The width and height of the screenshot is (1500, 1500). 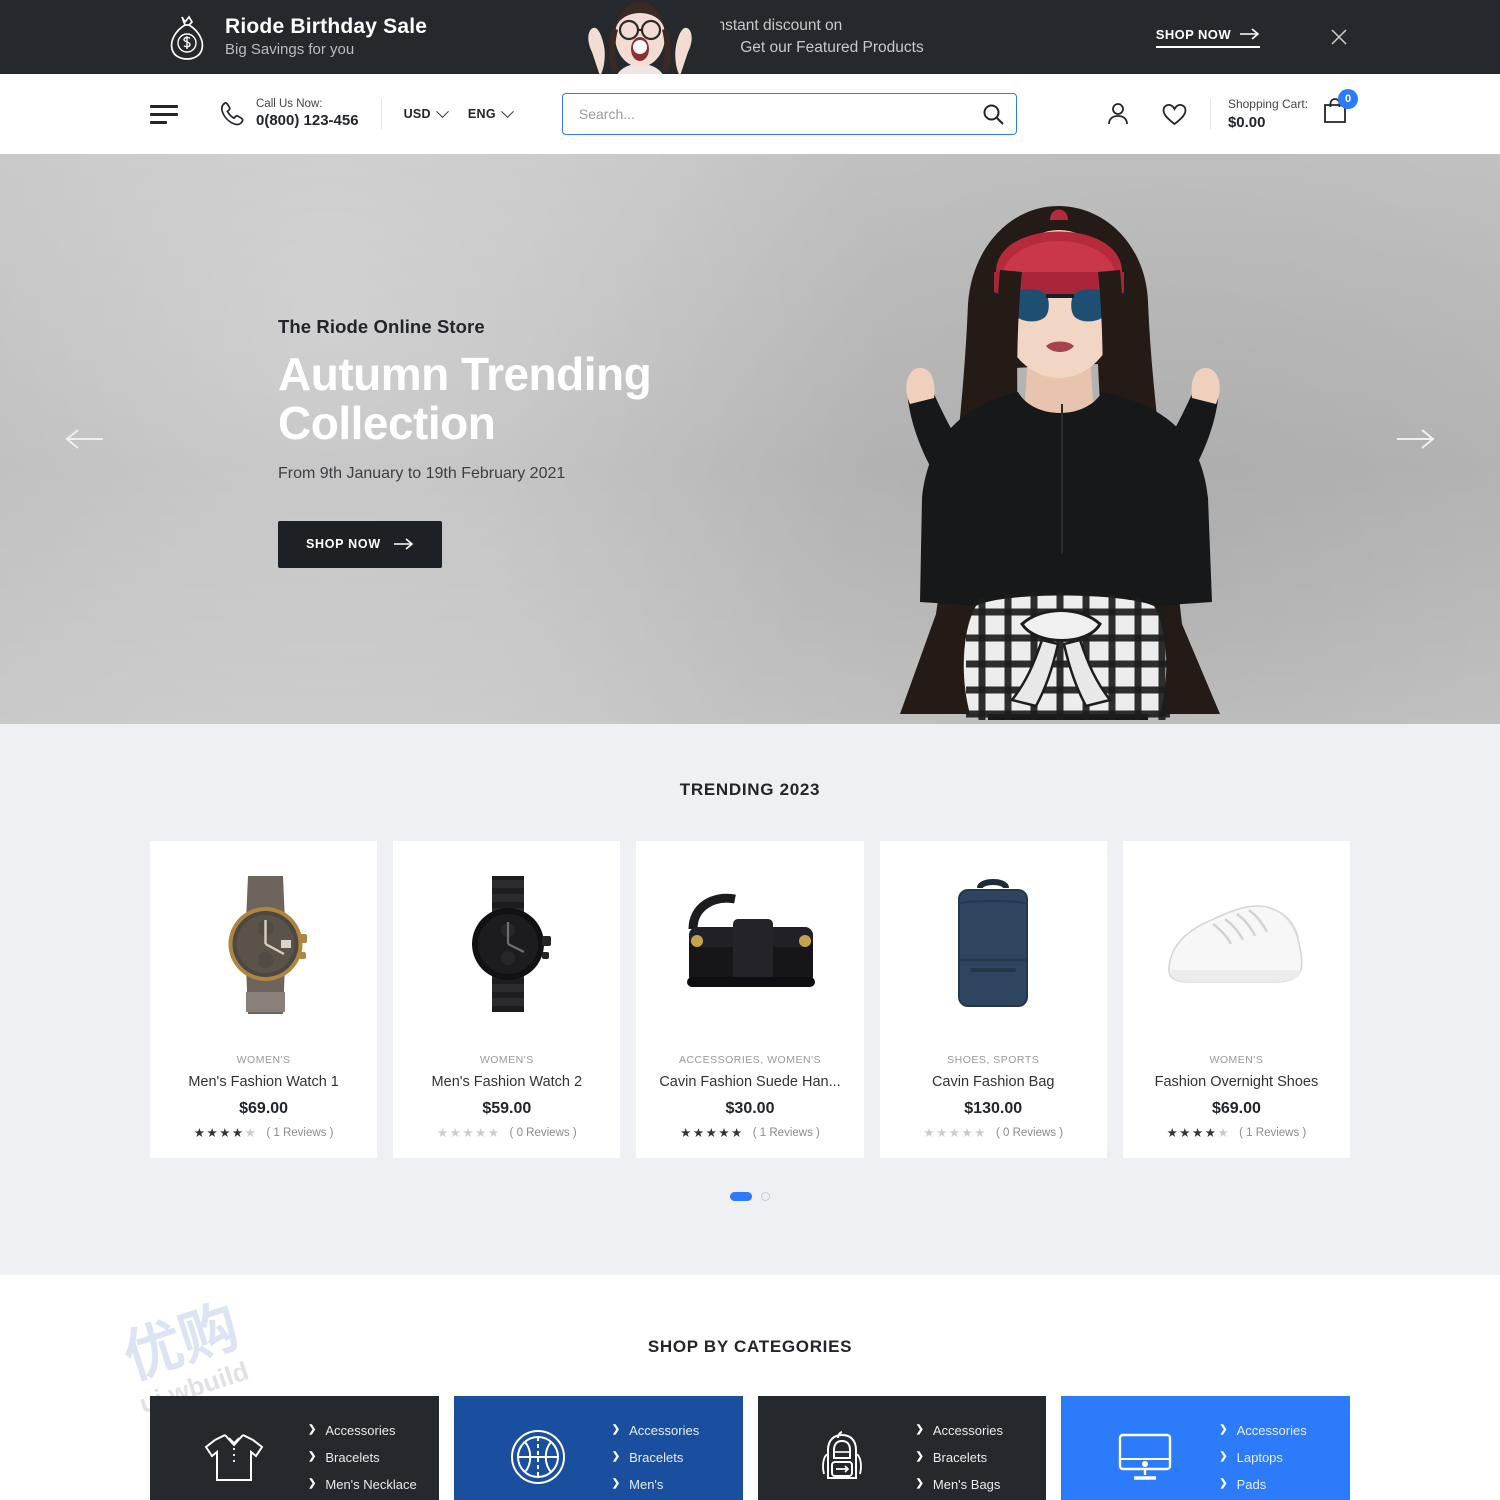 I want to click on categories-title: SHOP BY CATEGORIES, so click(x=750, y=1346).